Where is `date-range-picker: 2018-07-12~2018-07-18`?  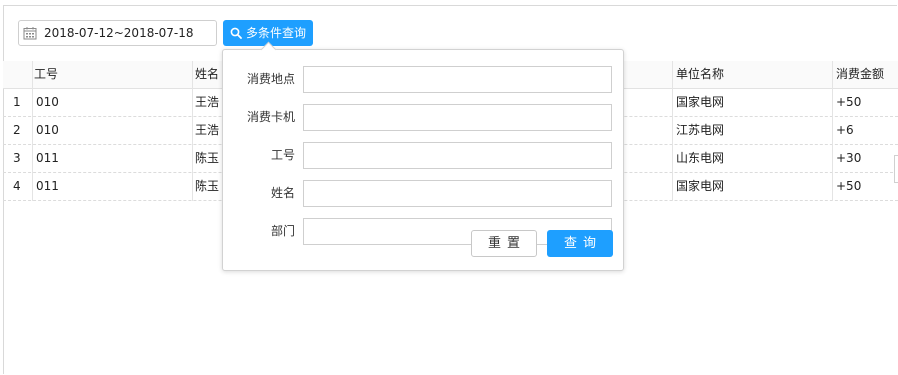
date-range-picker: 2018-07-12~2018-07-18 is located at coordinates (117, 33).